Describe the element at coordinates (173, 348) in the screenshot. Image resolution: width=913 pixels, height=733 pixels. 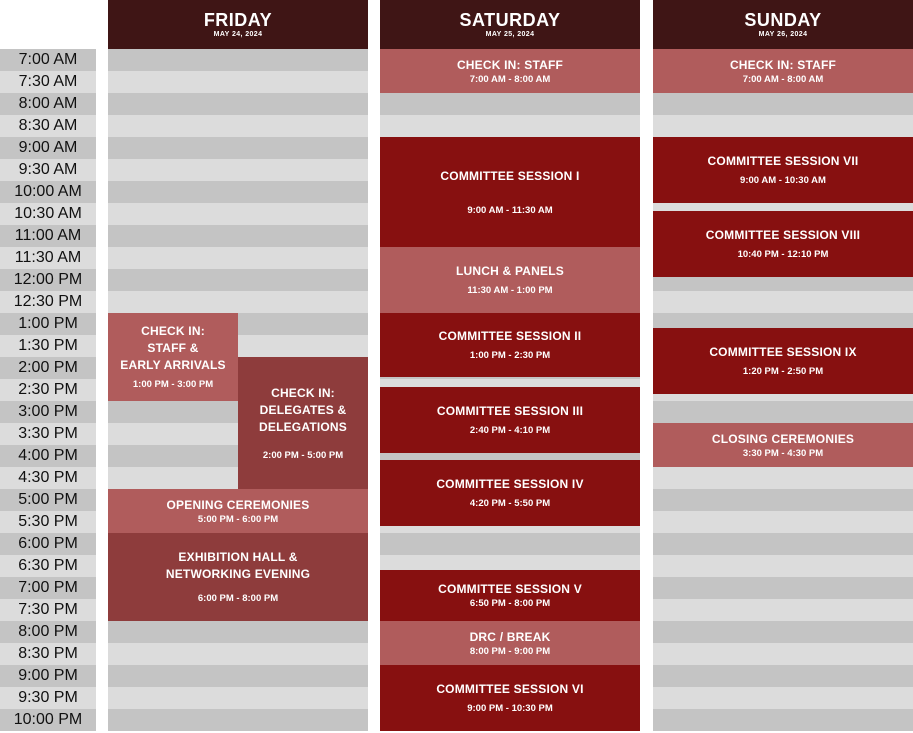
I see `event-title: CHECK IN: STAFF & EARLY ARRIVALS` at that location.